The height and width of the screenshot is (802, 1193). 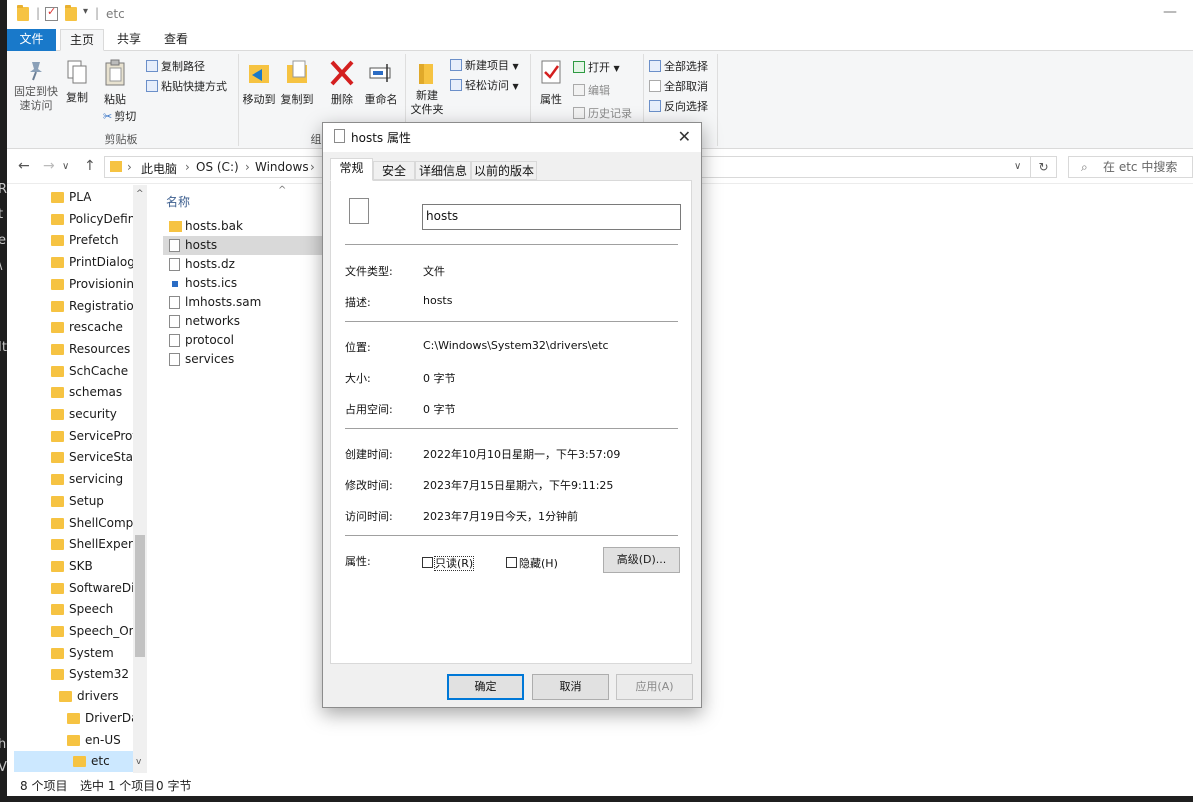 What do you see at coordinates (678, 106) in the screenshot?
I see `invert-selection-button: 反向选择` at bounding box center [678, 106].